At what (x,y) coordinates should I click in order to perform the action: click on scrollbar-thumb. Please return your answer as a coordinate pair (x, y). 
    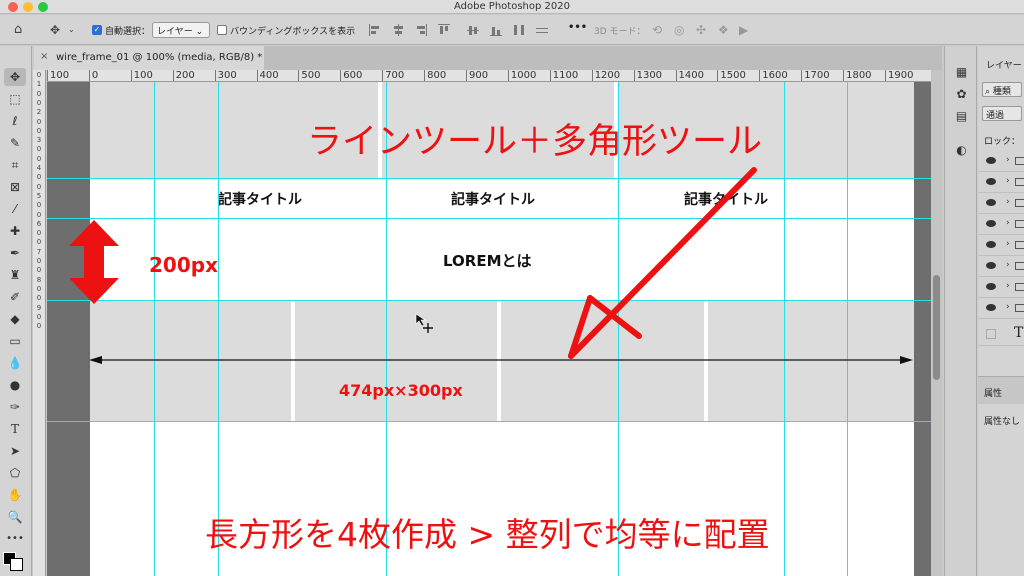
    Looking at the image, I should click on (936, 327).